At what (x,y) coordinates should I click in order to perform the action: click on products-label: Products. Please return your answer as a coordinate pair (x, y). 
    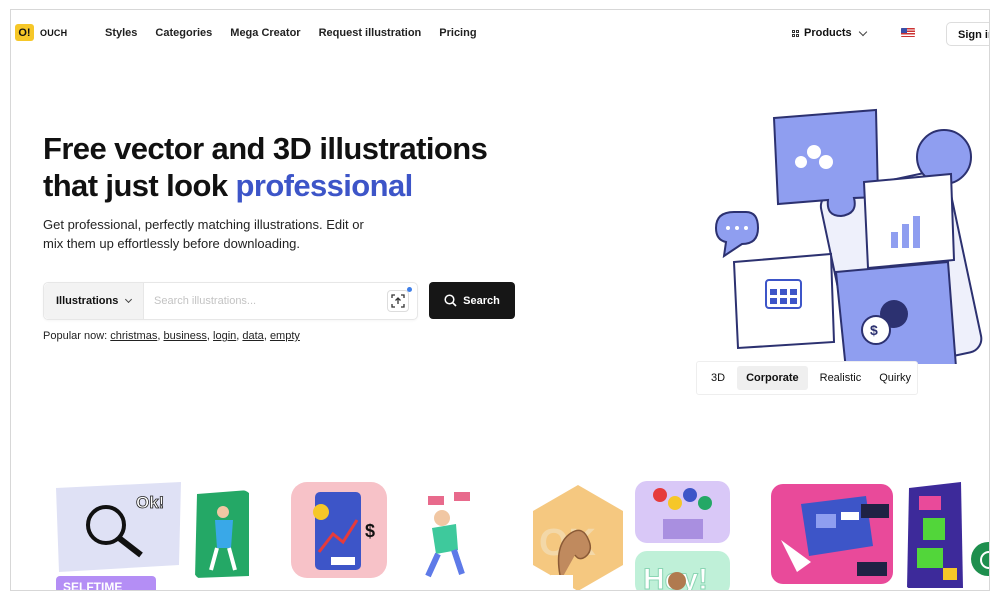
    Looking at the image, I should click on (828, 33).